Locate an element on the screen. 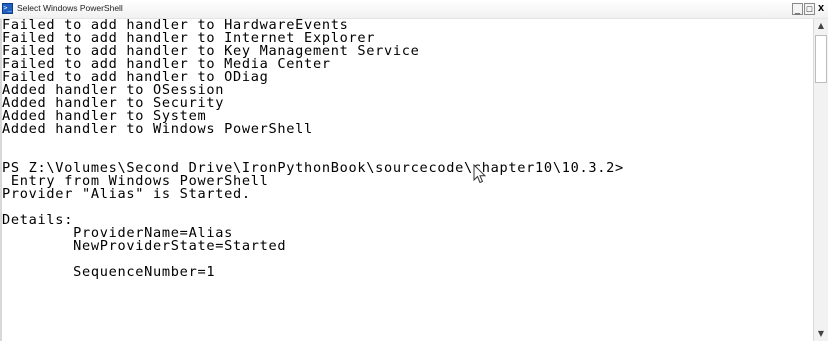 Image resolution: width=828 pixels, height=341 pixels. minimize-button: _ is located at coordinates (797, 9).